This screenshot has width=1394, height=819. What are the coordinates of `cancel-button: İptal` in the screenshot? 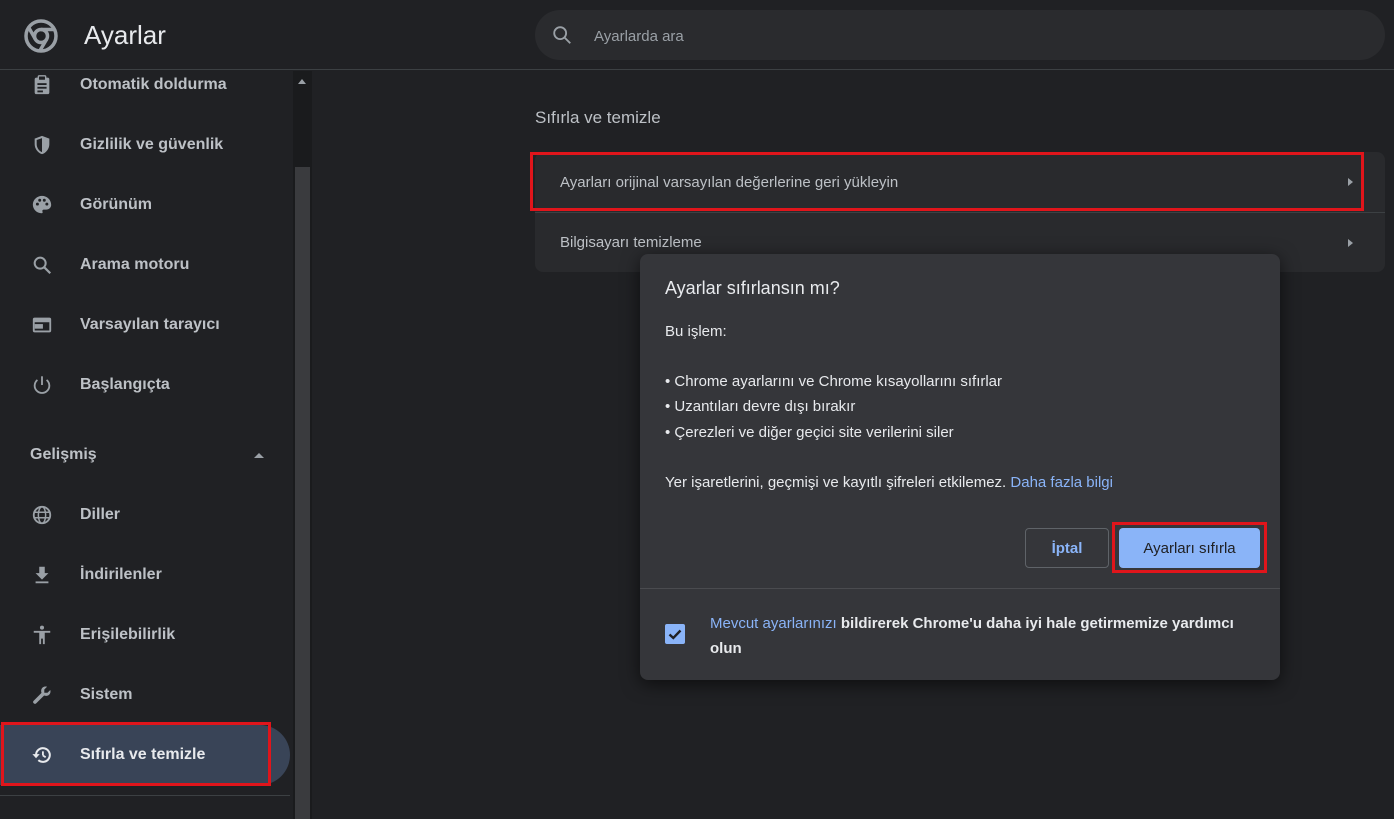 It's located at (1067, 548).